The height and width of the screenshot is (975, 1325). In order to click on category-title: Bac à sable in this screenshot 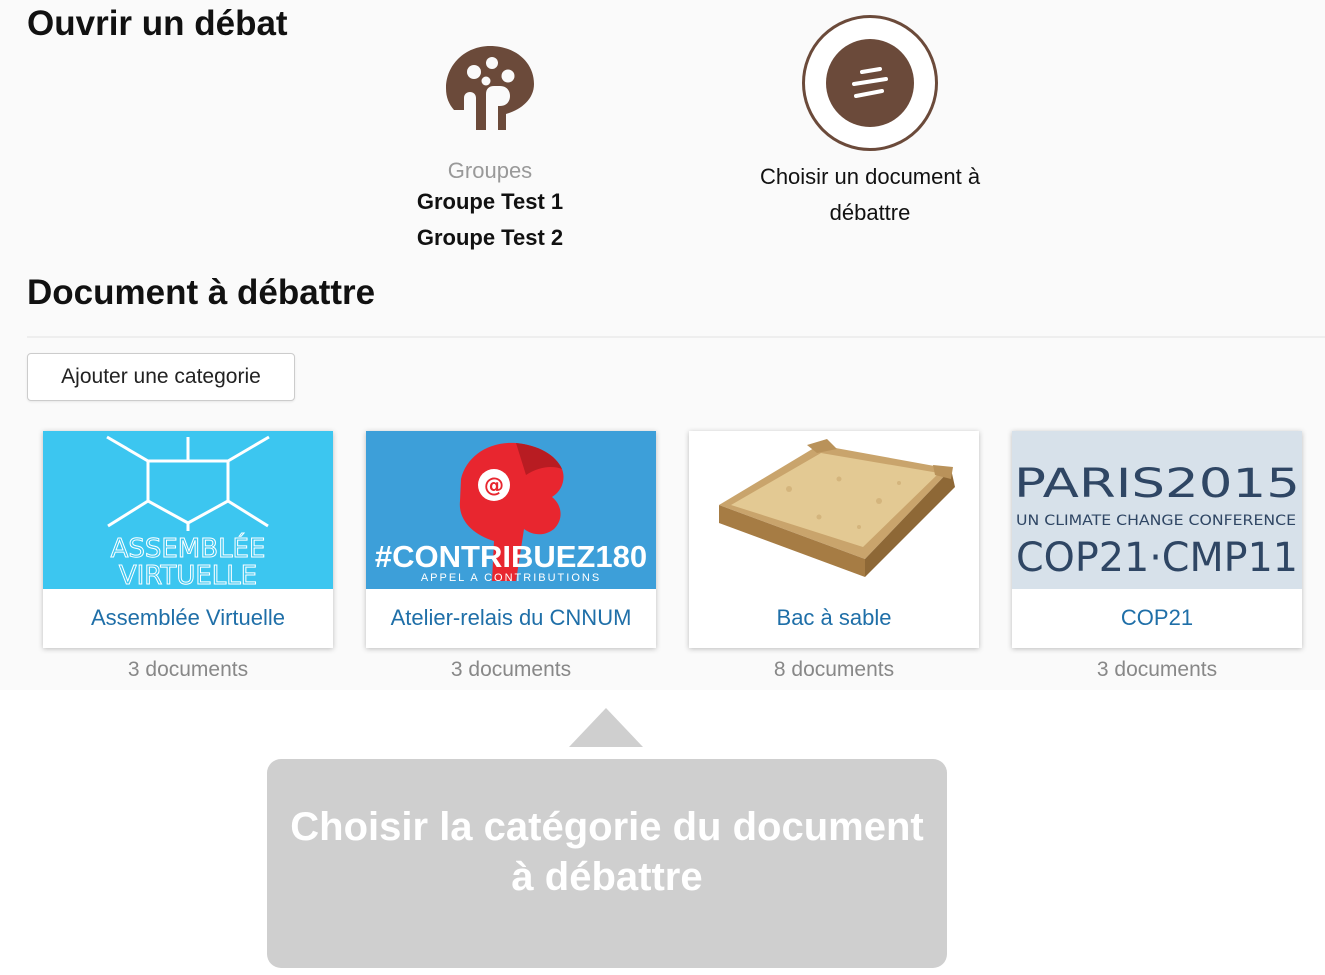, I will do `click(834, 618)`.